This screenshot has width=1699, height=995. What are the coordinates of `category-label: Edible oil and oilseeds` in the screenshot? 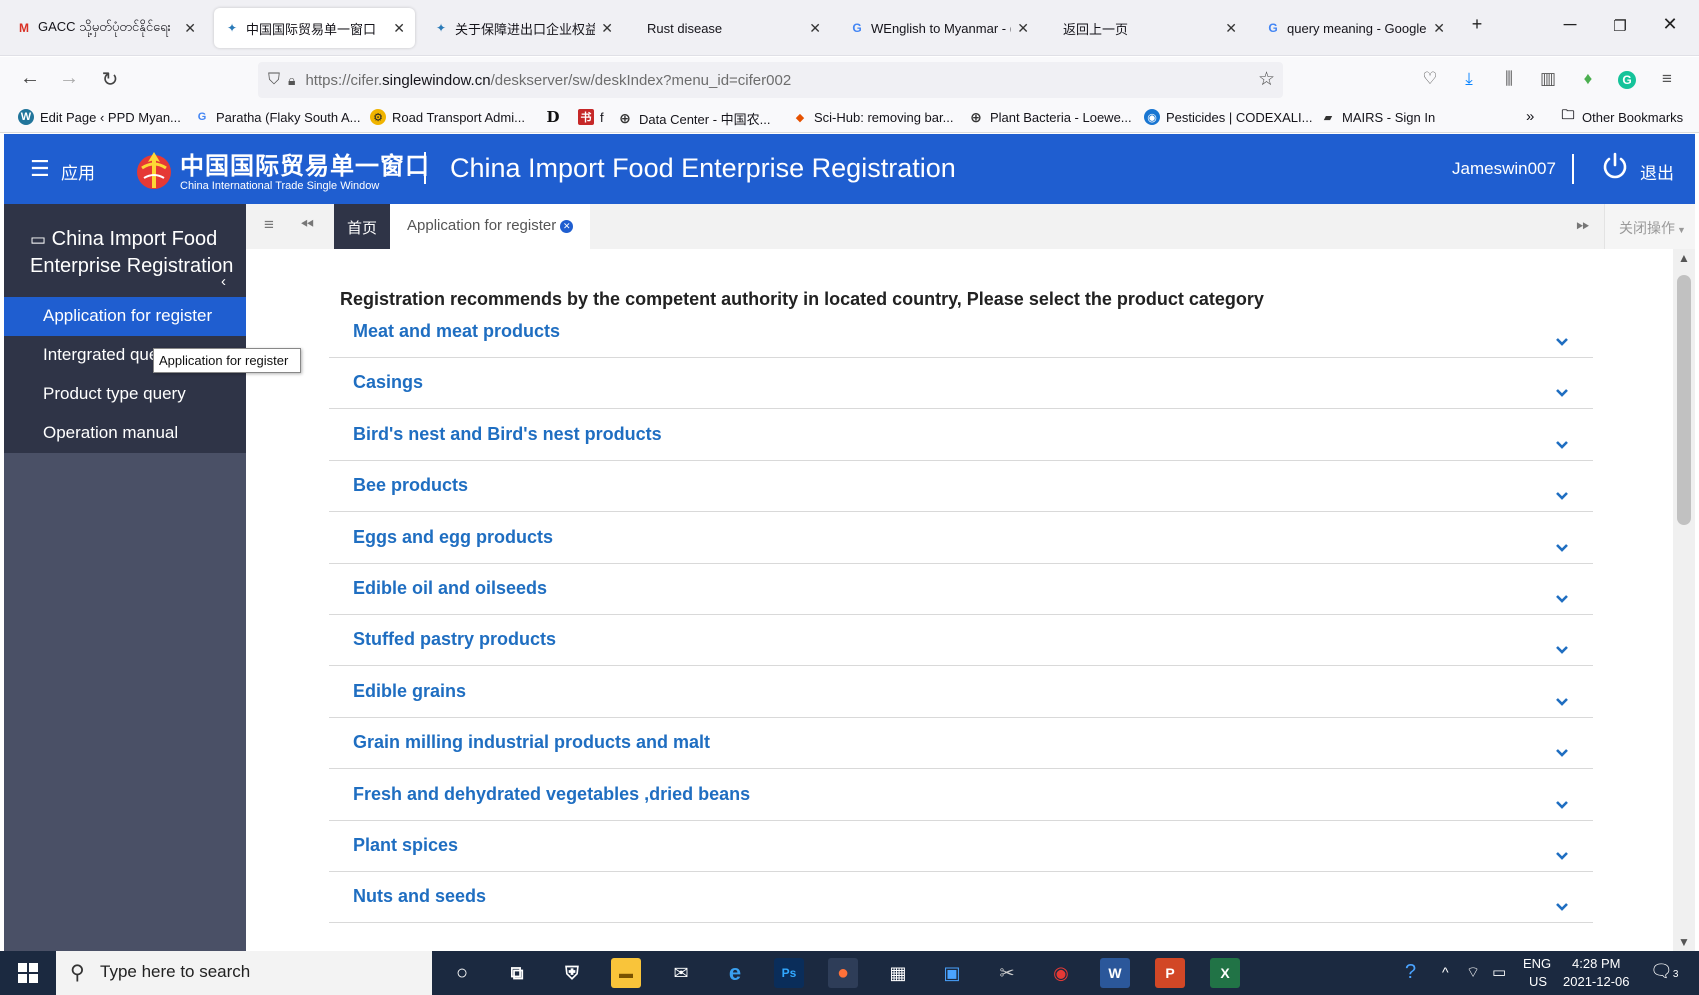 It's located at (450, 588).